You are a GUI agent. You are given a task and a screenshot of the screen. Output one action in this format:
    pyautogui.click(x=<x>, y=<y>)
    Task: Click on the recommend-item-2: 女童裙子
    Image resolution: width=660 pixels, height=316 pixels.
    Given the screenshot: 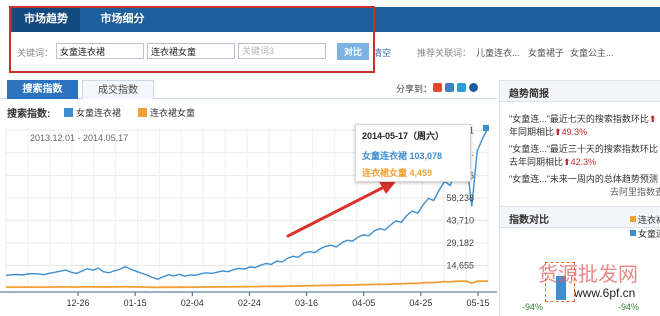 What is the action you would take?
    pyautogui.click(x=546, y=52)
    